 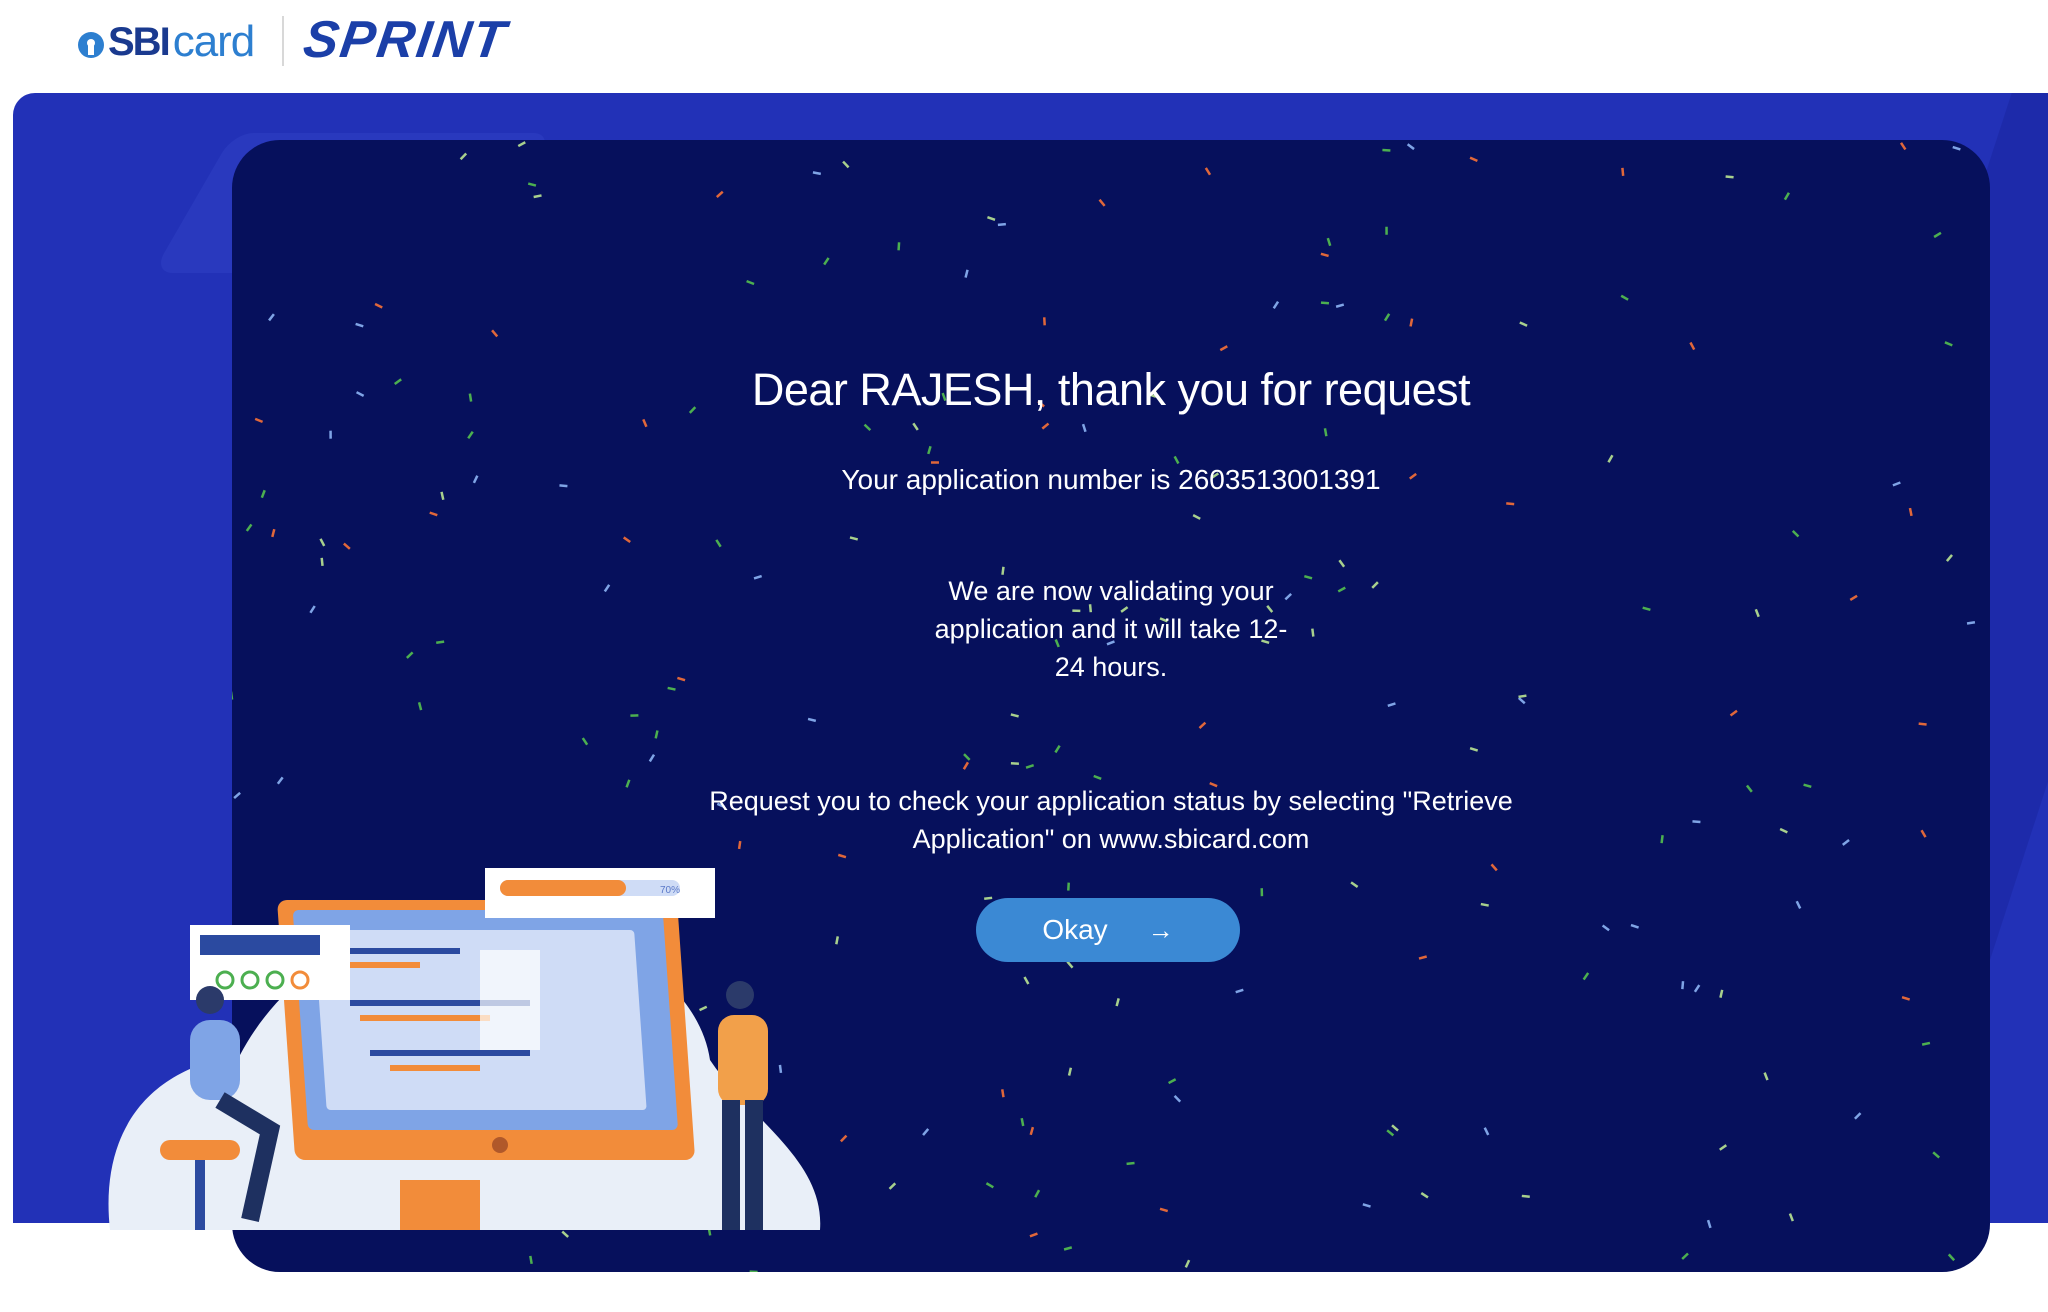 I want to click on sprint-logo: SPRINT, so click(x=405, y=40).